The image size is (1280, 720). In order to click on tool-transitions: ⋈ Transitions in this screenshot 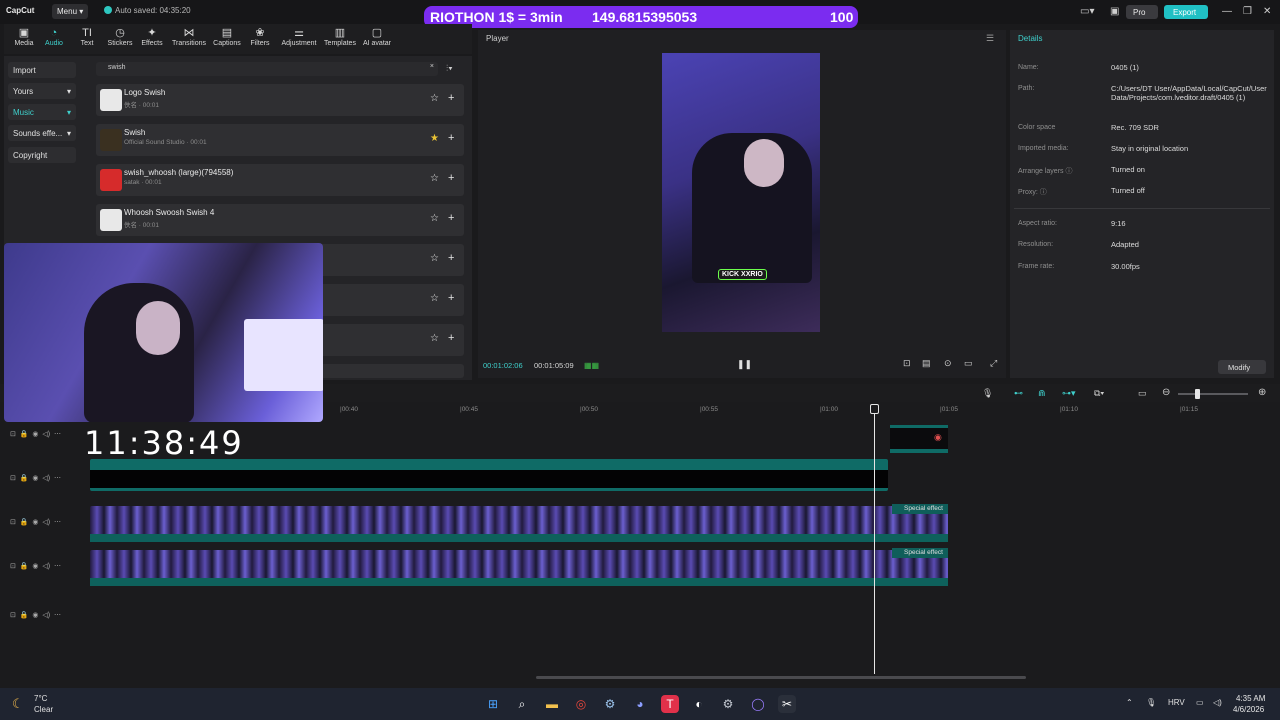, I will do `click(189, 37)`.